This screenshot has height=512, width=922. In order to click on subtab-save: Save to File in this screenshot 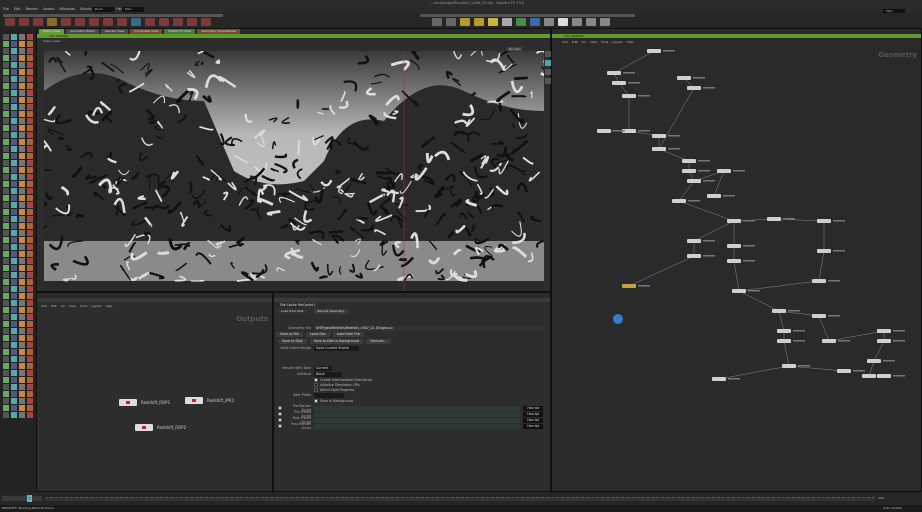, I will do `click(290, 334)`.